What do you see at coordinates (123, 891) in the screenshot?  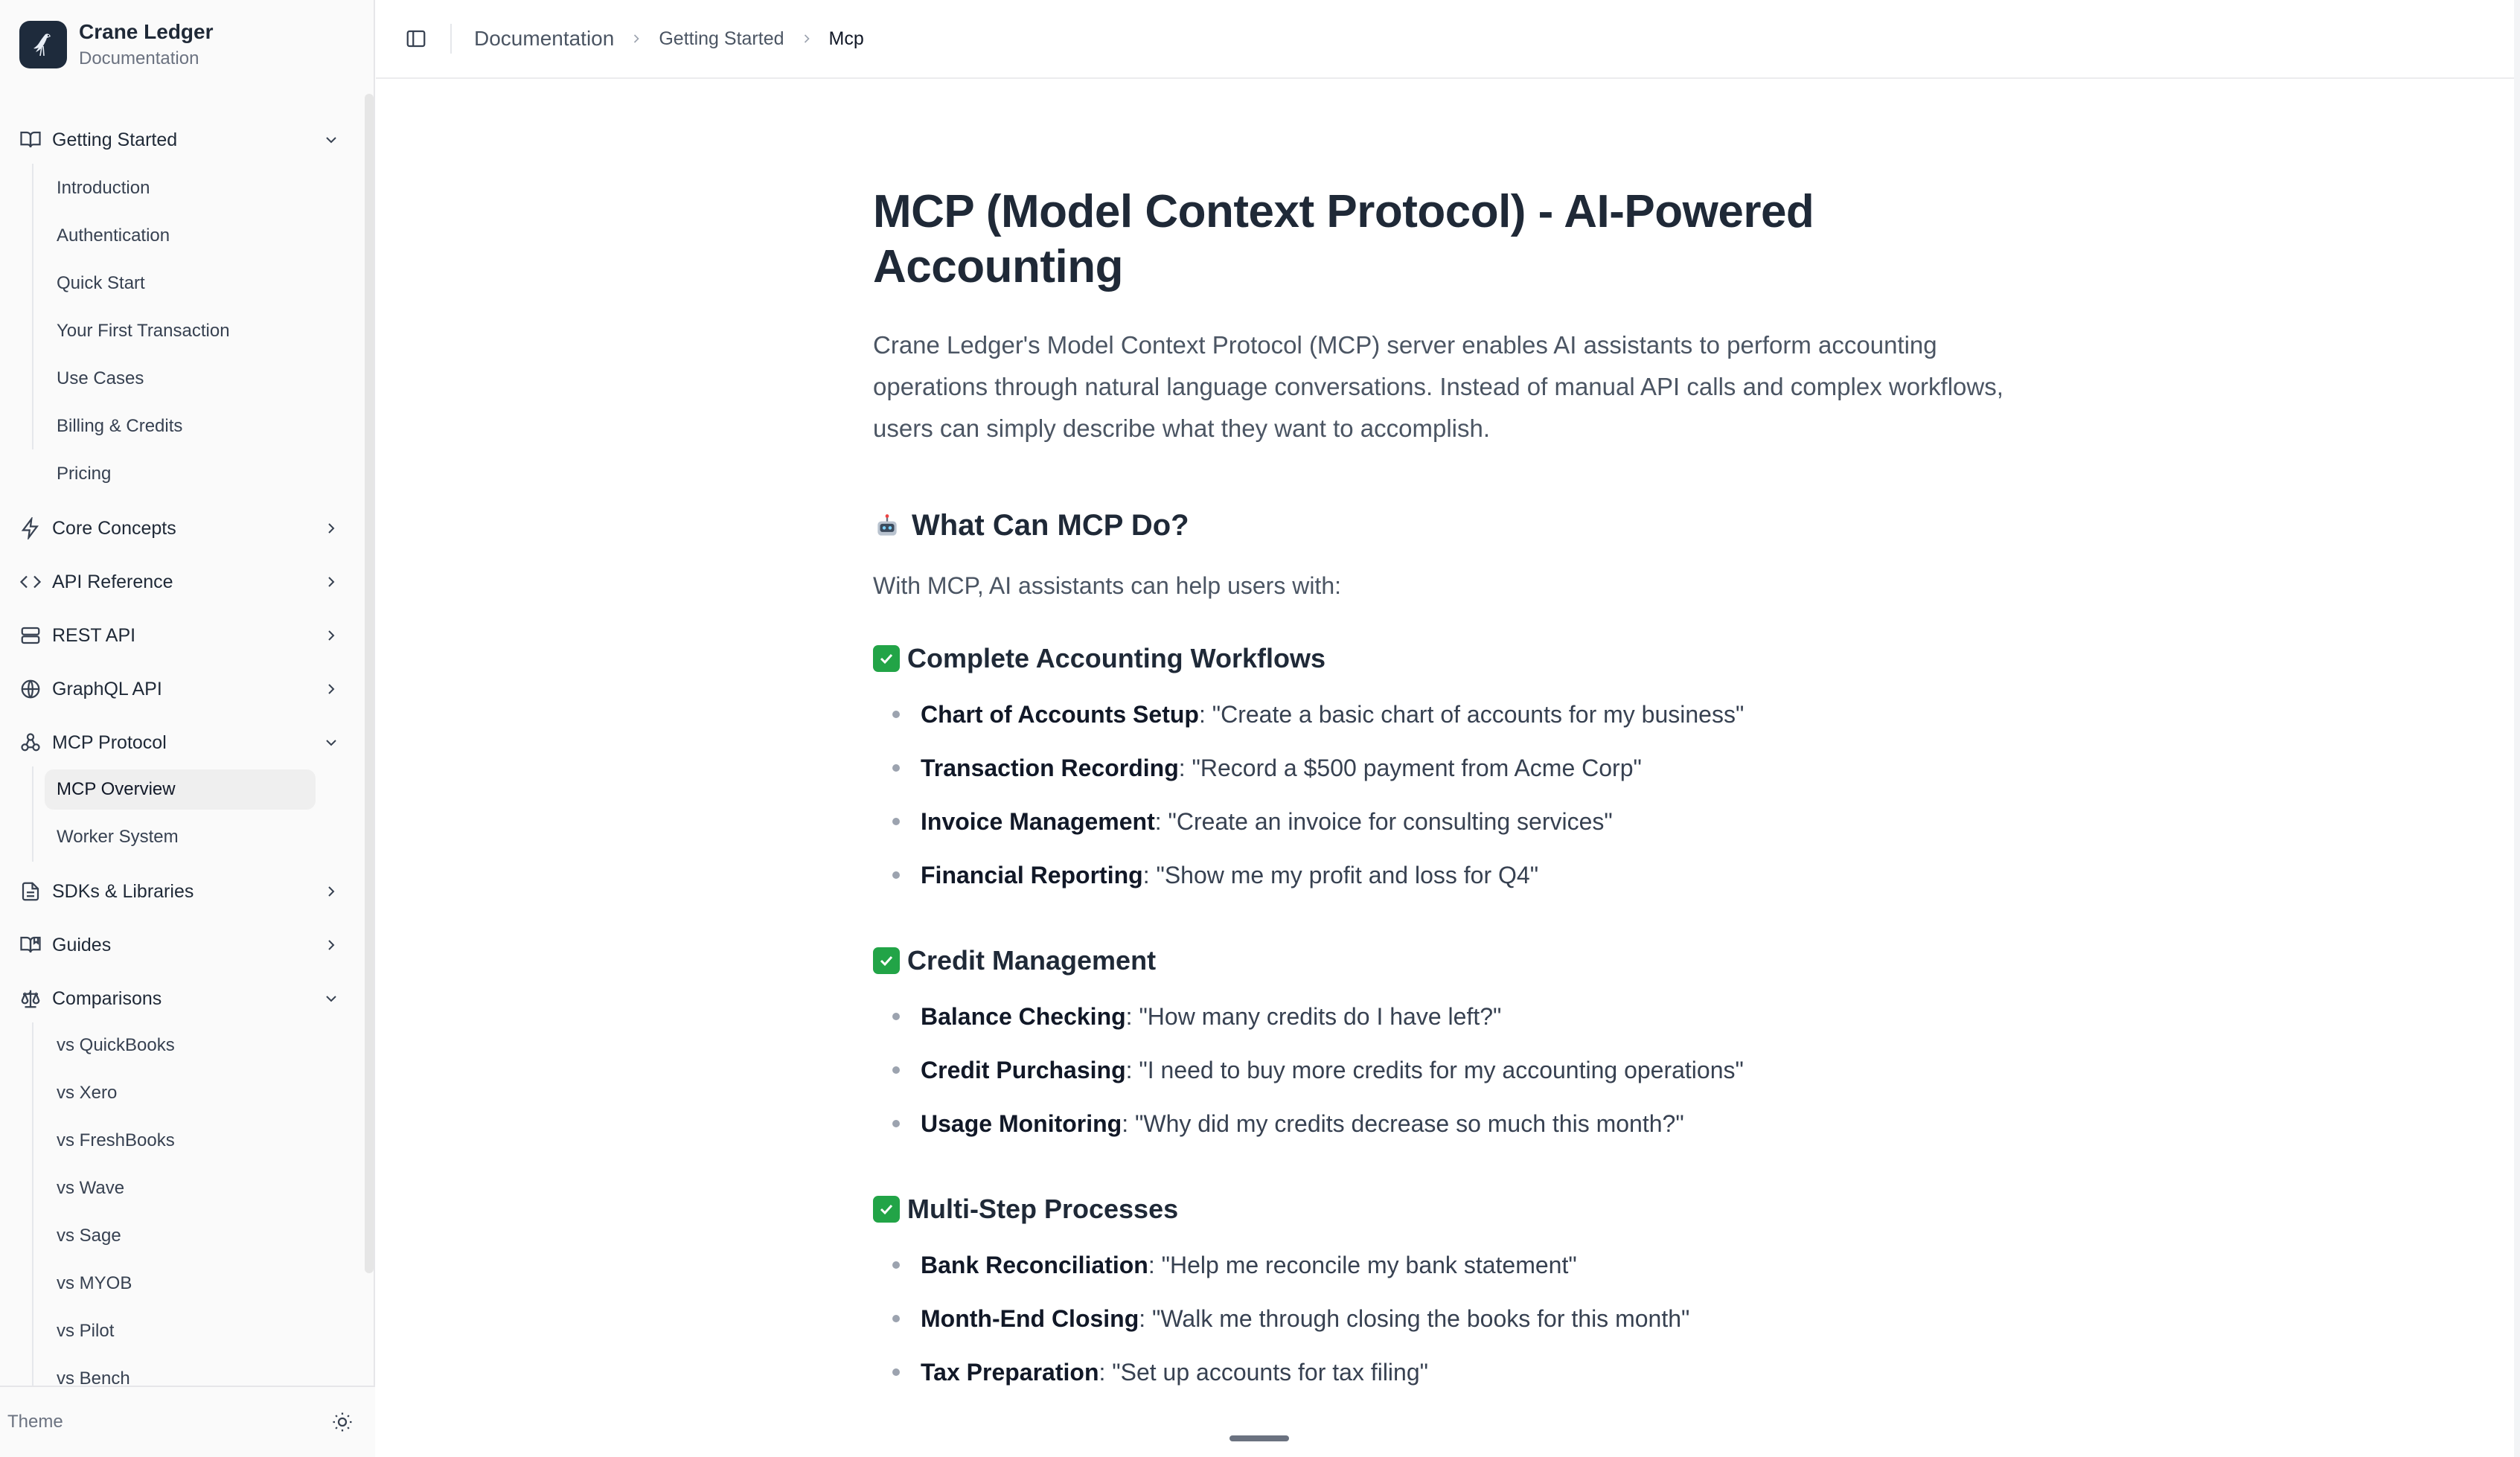 I see `sidebar-section-label: SDKs & Libraries` at bounding box center [123, 891].